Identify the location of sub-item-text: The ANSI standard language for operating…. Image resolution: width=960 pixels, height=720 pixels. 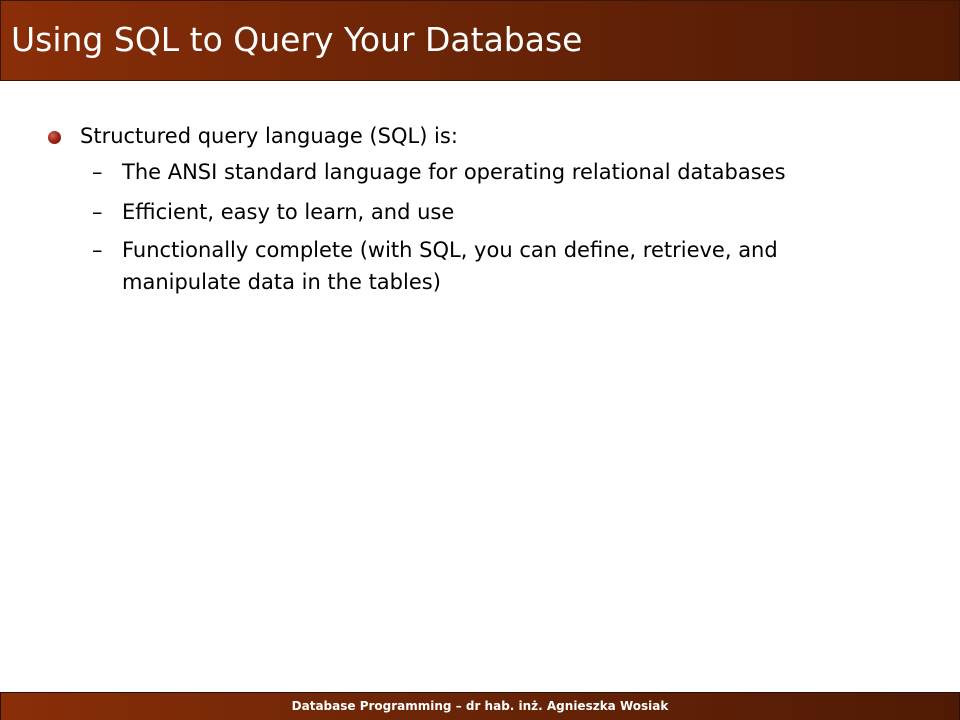
(454, 172).